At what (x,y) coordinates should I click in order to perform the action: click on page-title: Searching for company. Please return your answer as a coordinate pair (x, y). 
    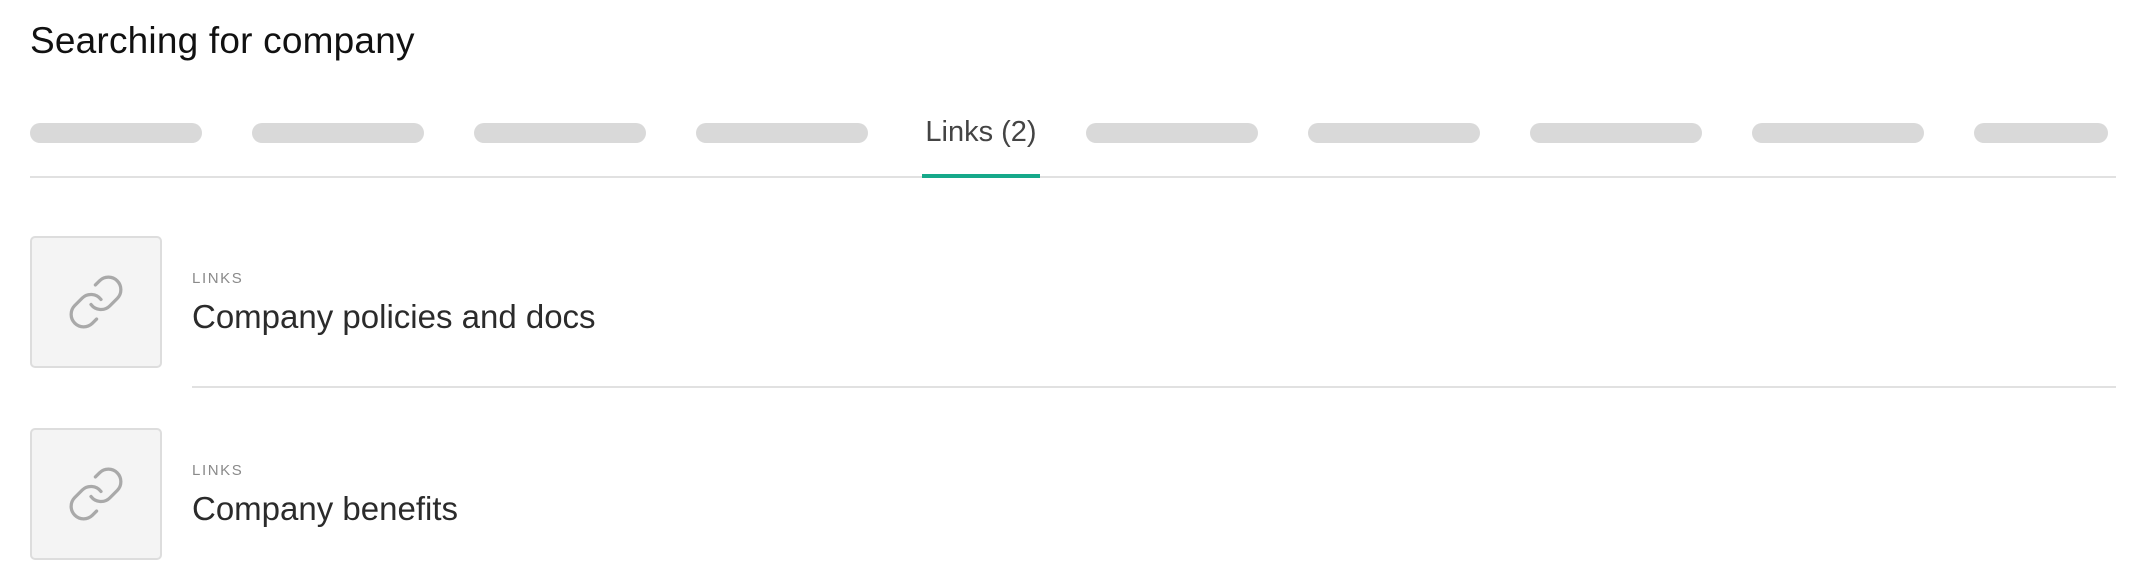
    Looking at the image, I should click on (222, 40).